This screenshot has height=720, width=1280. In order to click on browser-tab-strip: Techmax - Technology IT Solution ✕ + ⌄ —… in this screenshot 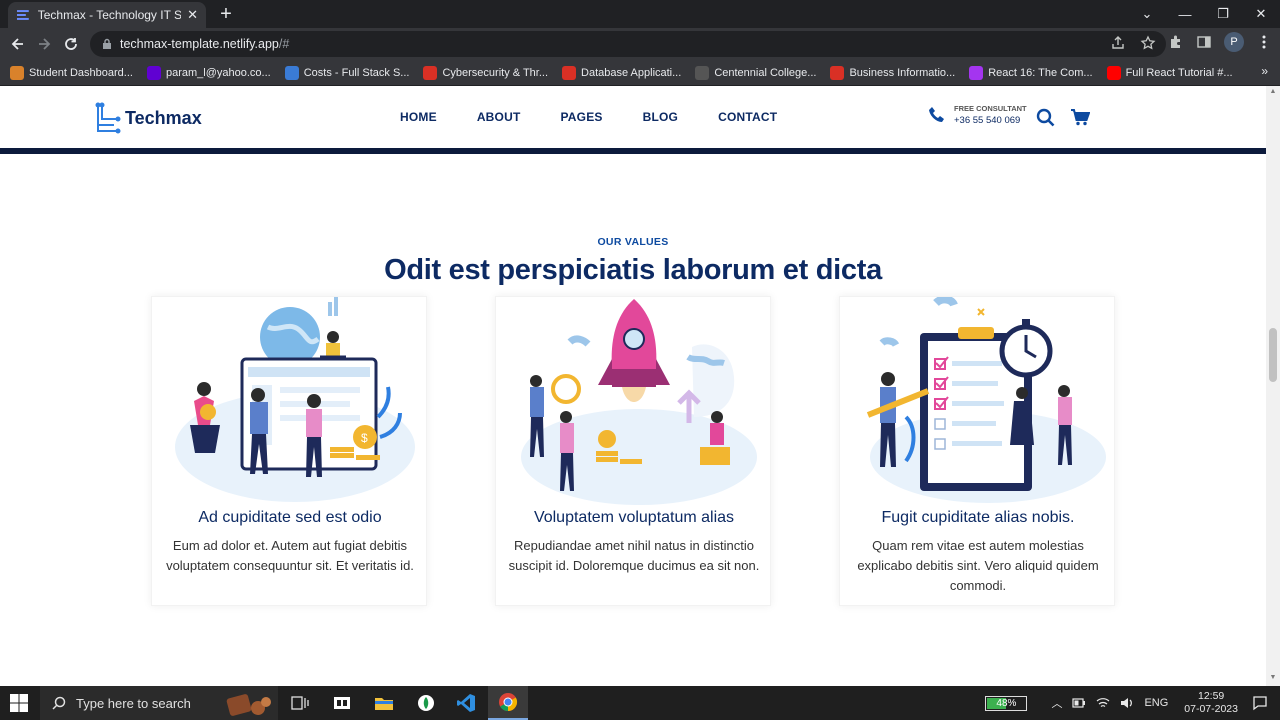, I will do `click(640, 14)`.